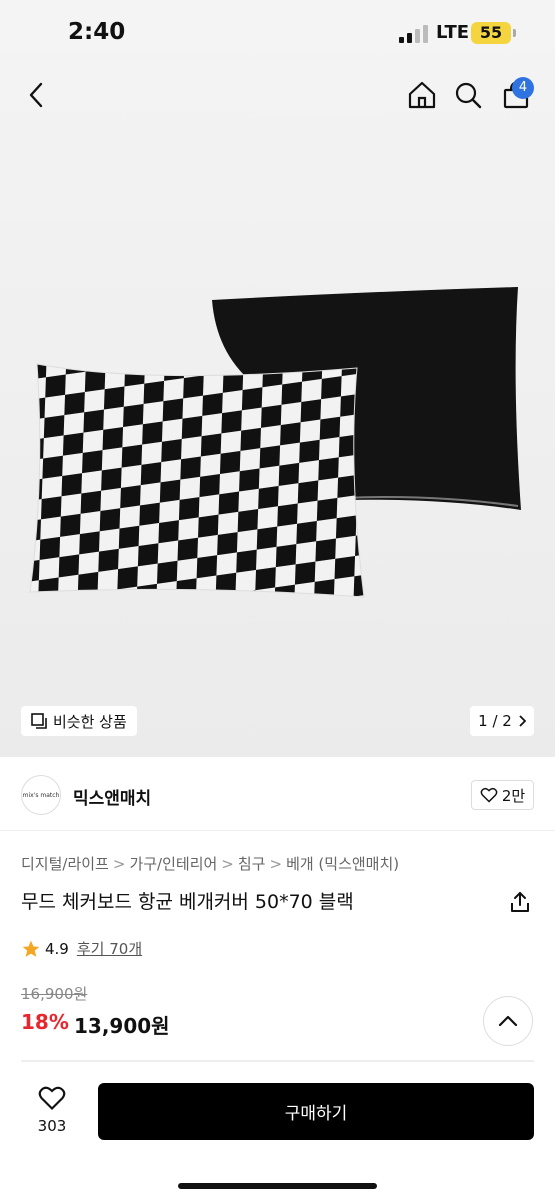  Describe the element at coordinates (97, 32) in the screenshot. I see `status-time: 2:40` at that location.